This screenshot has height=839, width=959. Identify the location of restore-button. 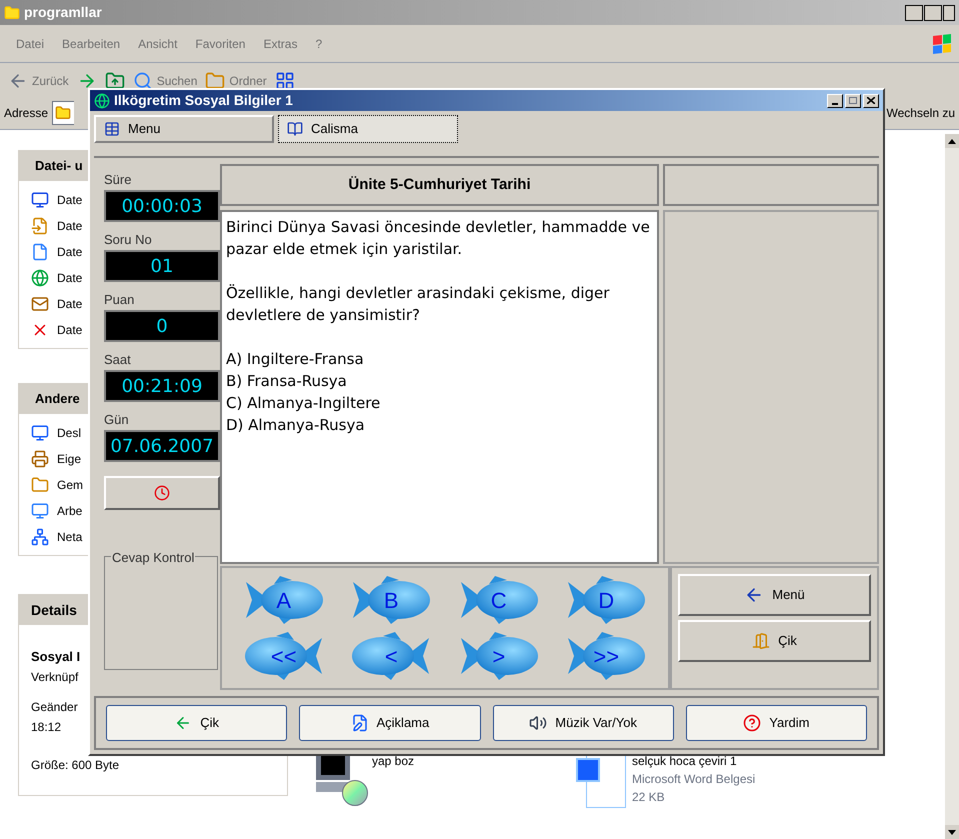
(933, 12).